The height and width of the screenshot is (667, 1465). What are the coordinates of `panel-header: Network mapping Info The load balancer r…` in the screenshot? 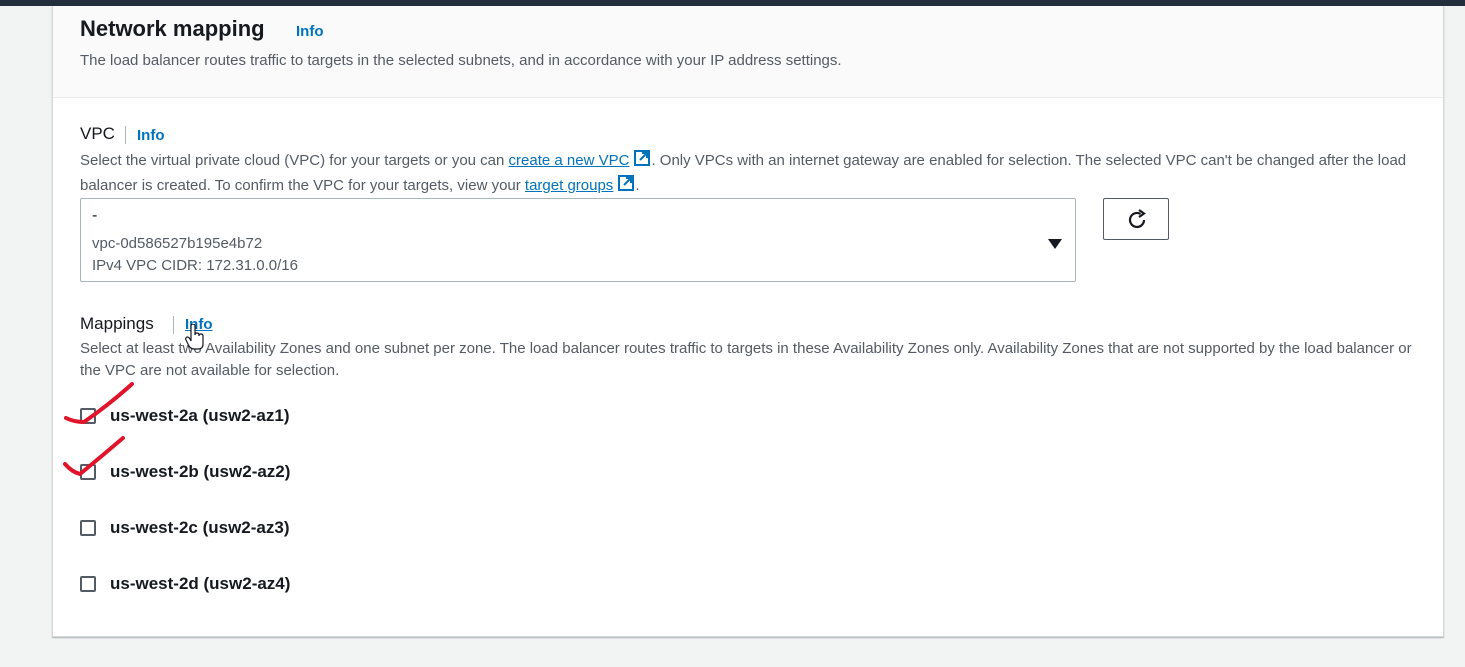 It's located at (748, 52).